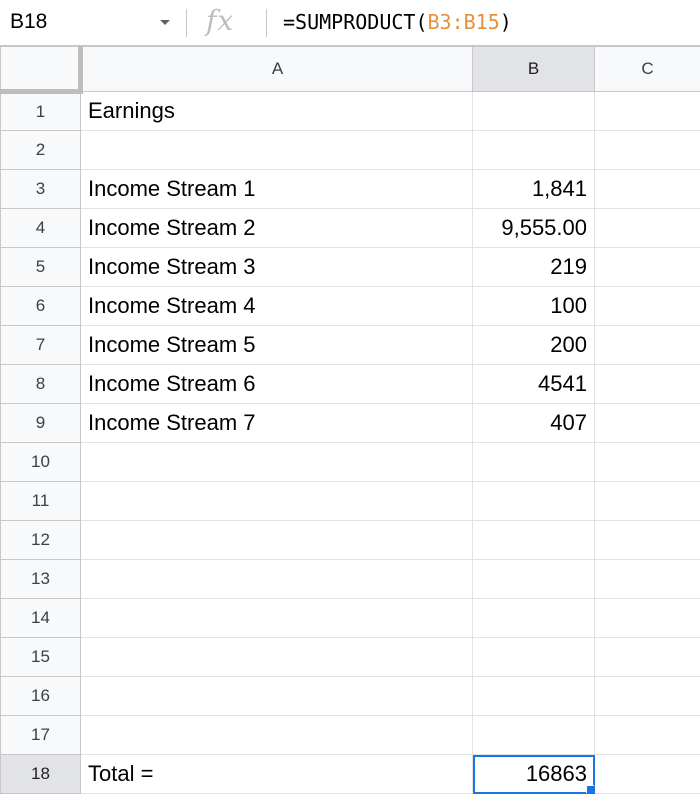 This screenshot has height=796, width=700. I want to click on cell-a17, so click(276, 735).